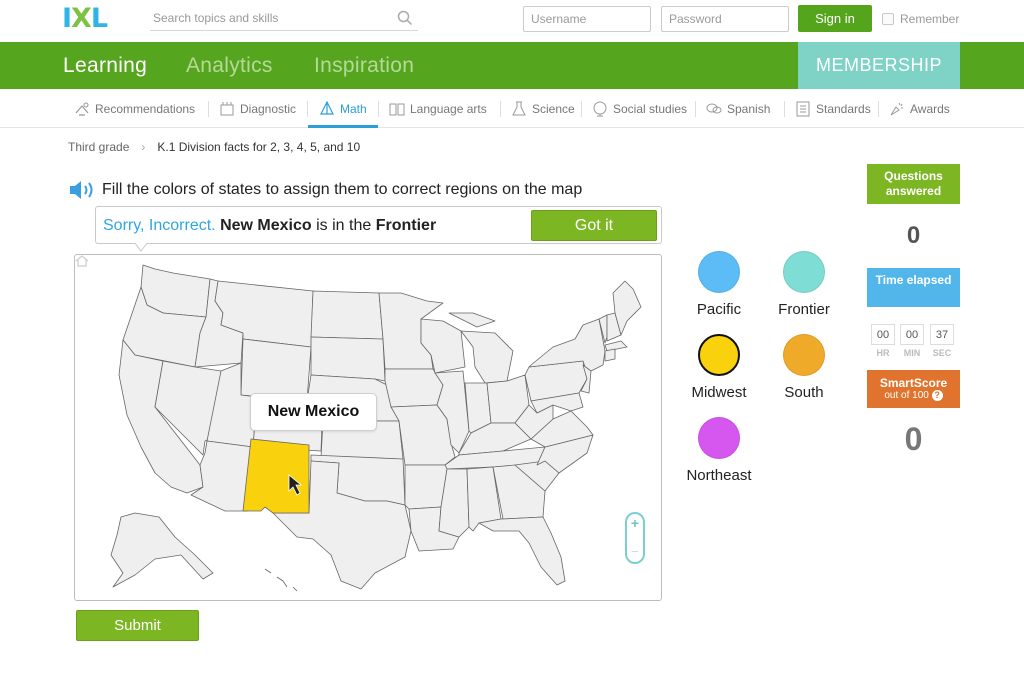 This screenshot has height=692, width=1024. I want to click on state-north-dakota, so click(347, 315).